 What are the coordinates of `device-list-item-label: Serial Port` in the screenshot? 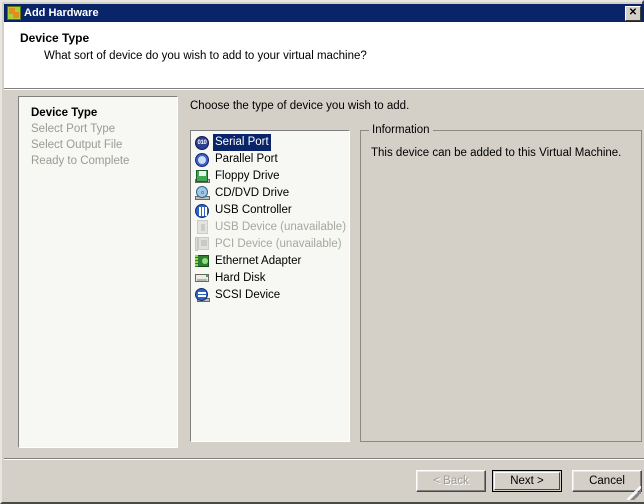 It's located at (242, 142).